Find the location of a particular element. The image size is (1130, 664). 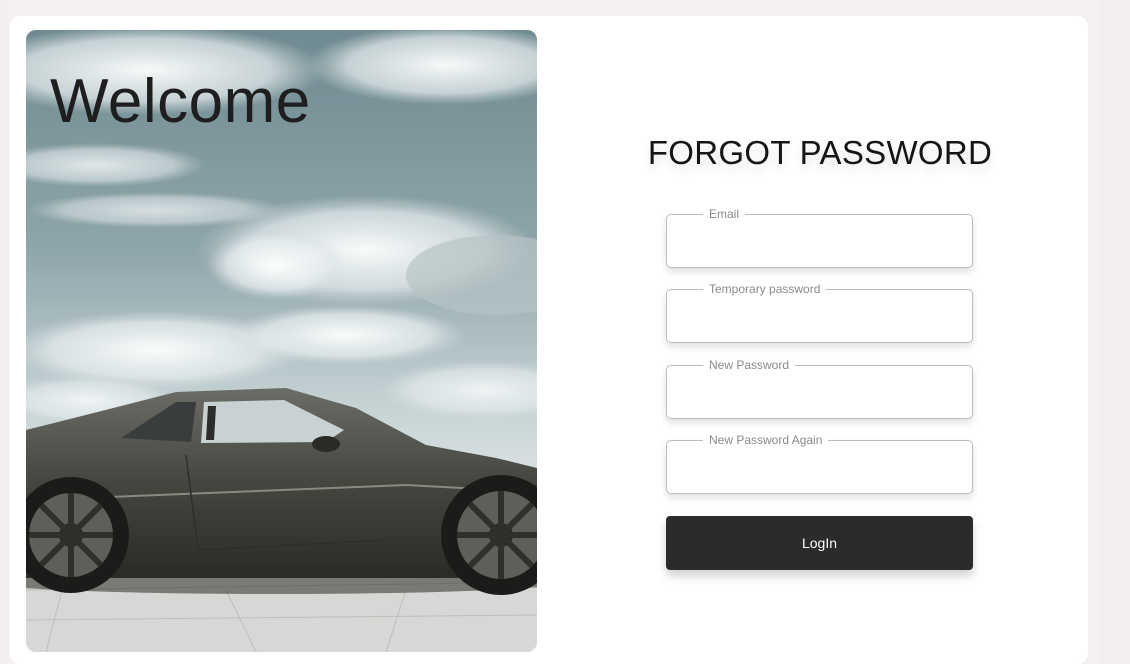

email-input is located at coordinates (819, 243).